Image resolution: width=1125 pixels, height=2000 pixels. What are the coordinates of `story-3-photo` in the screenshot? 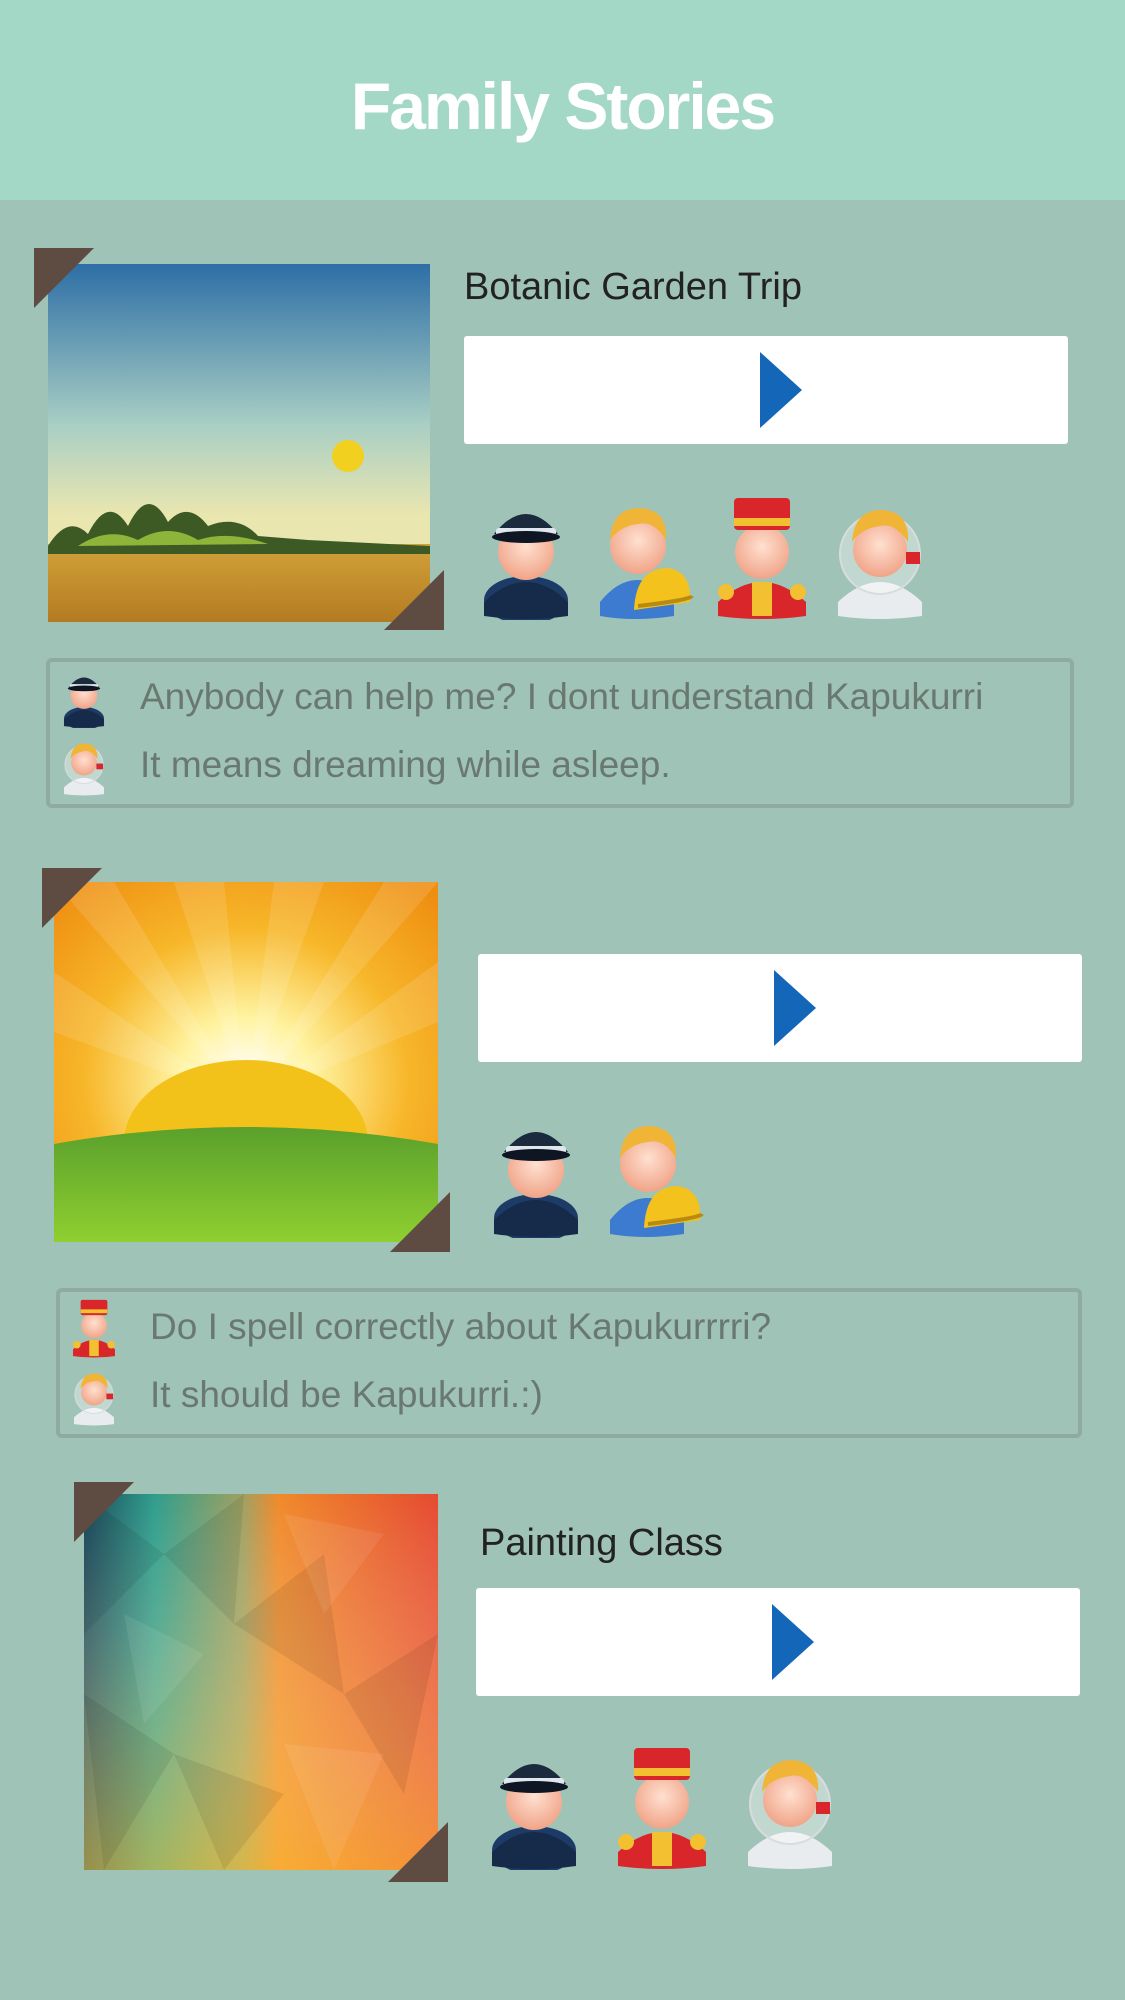 It's located at (261, 1682).